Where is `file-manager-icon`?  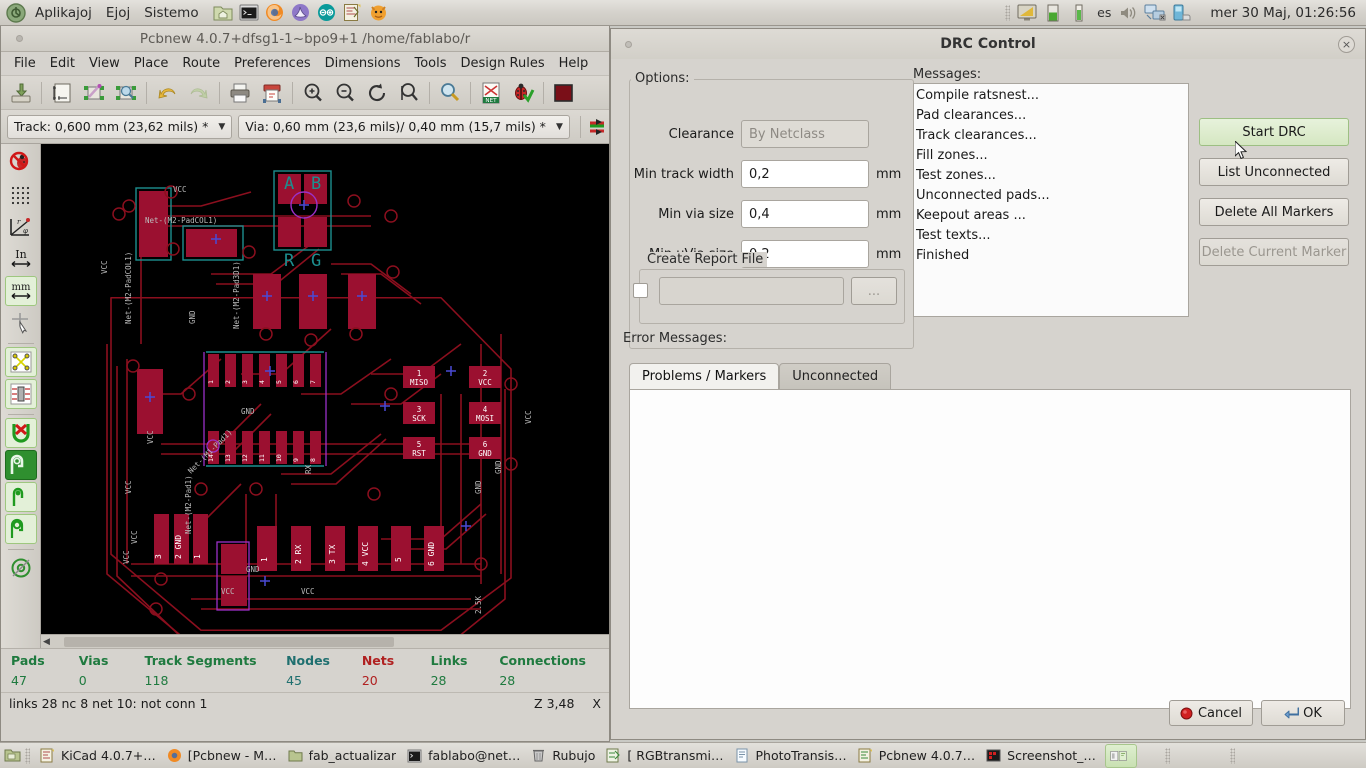
file-manager-icon is located at coordinates (223, 13).